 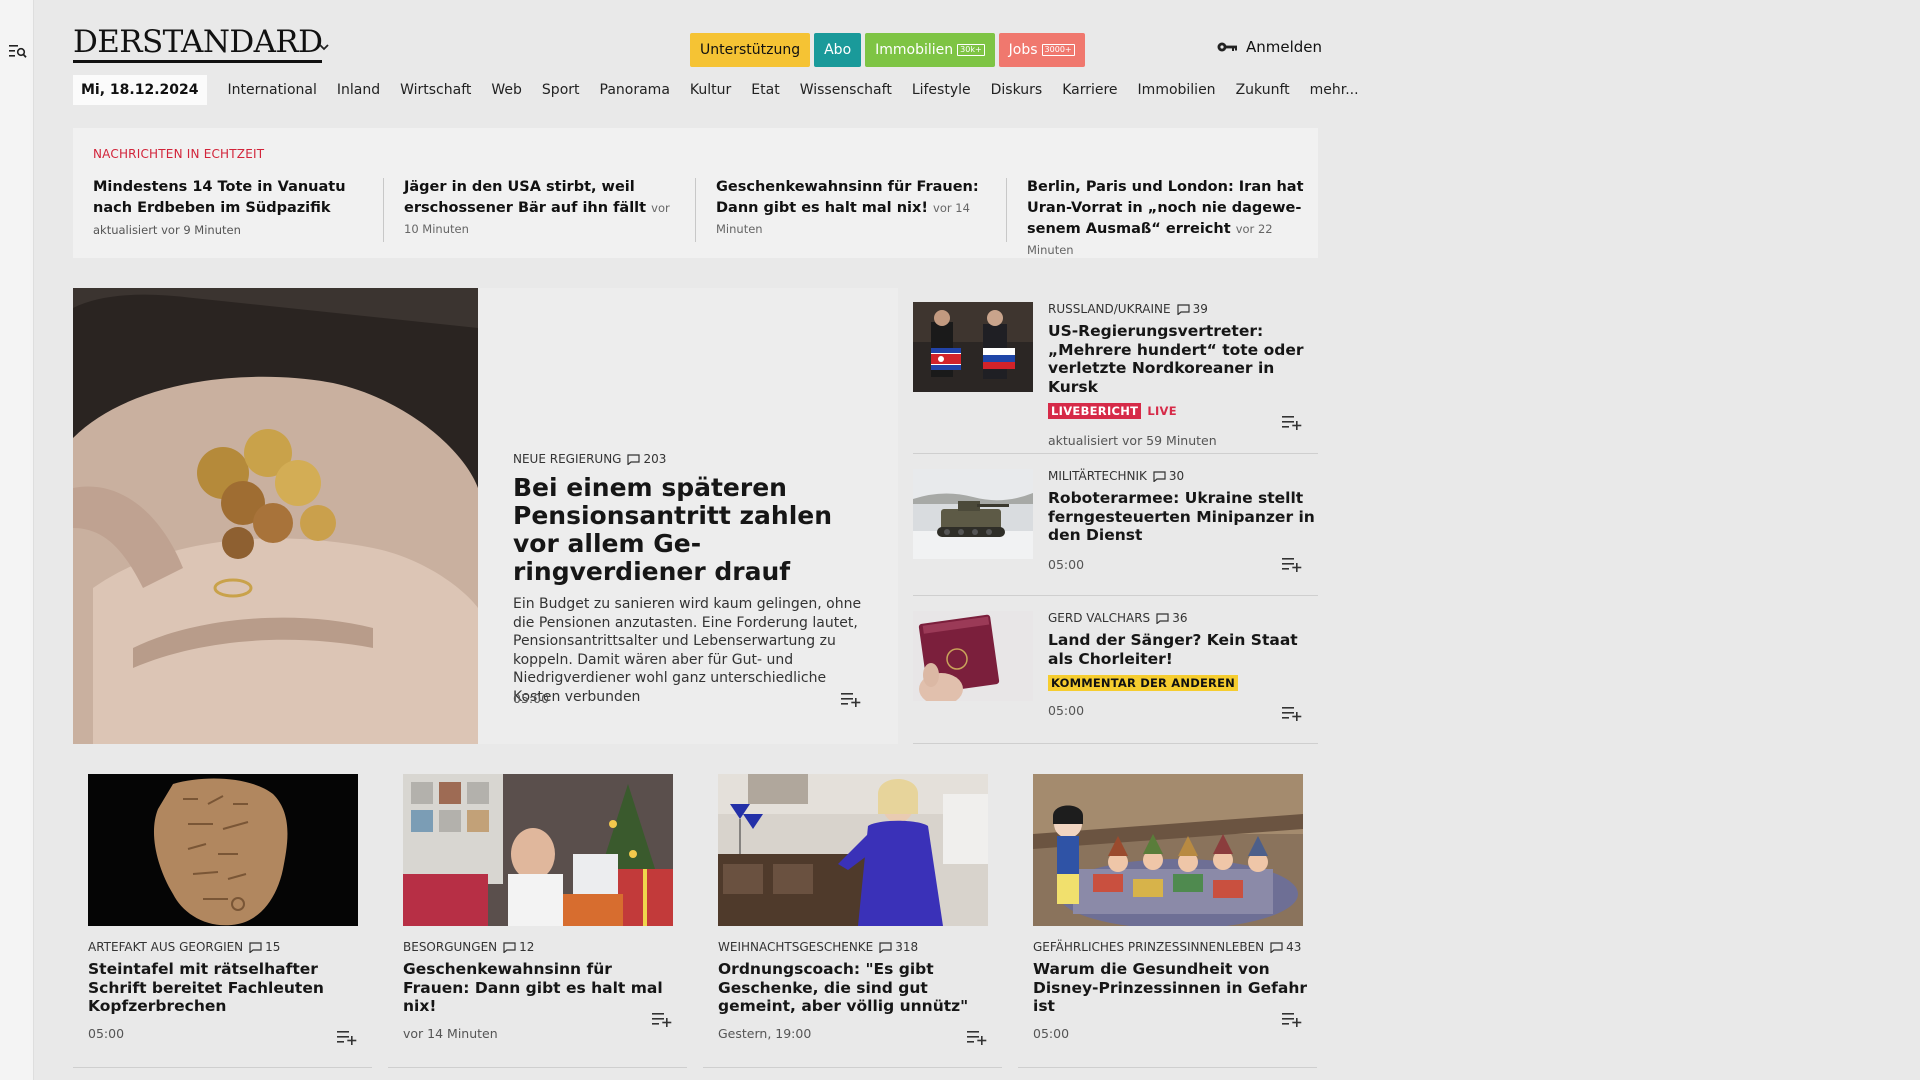 I want to click on left-rail, so click(x=17, y=540).